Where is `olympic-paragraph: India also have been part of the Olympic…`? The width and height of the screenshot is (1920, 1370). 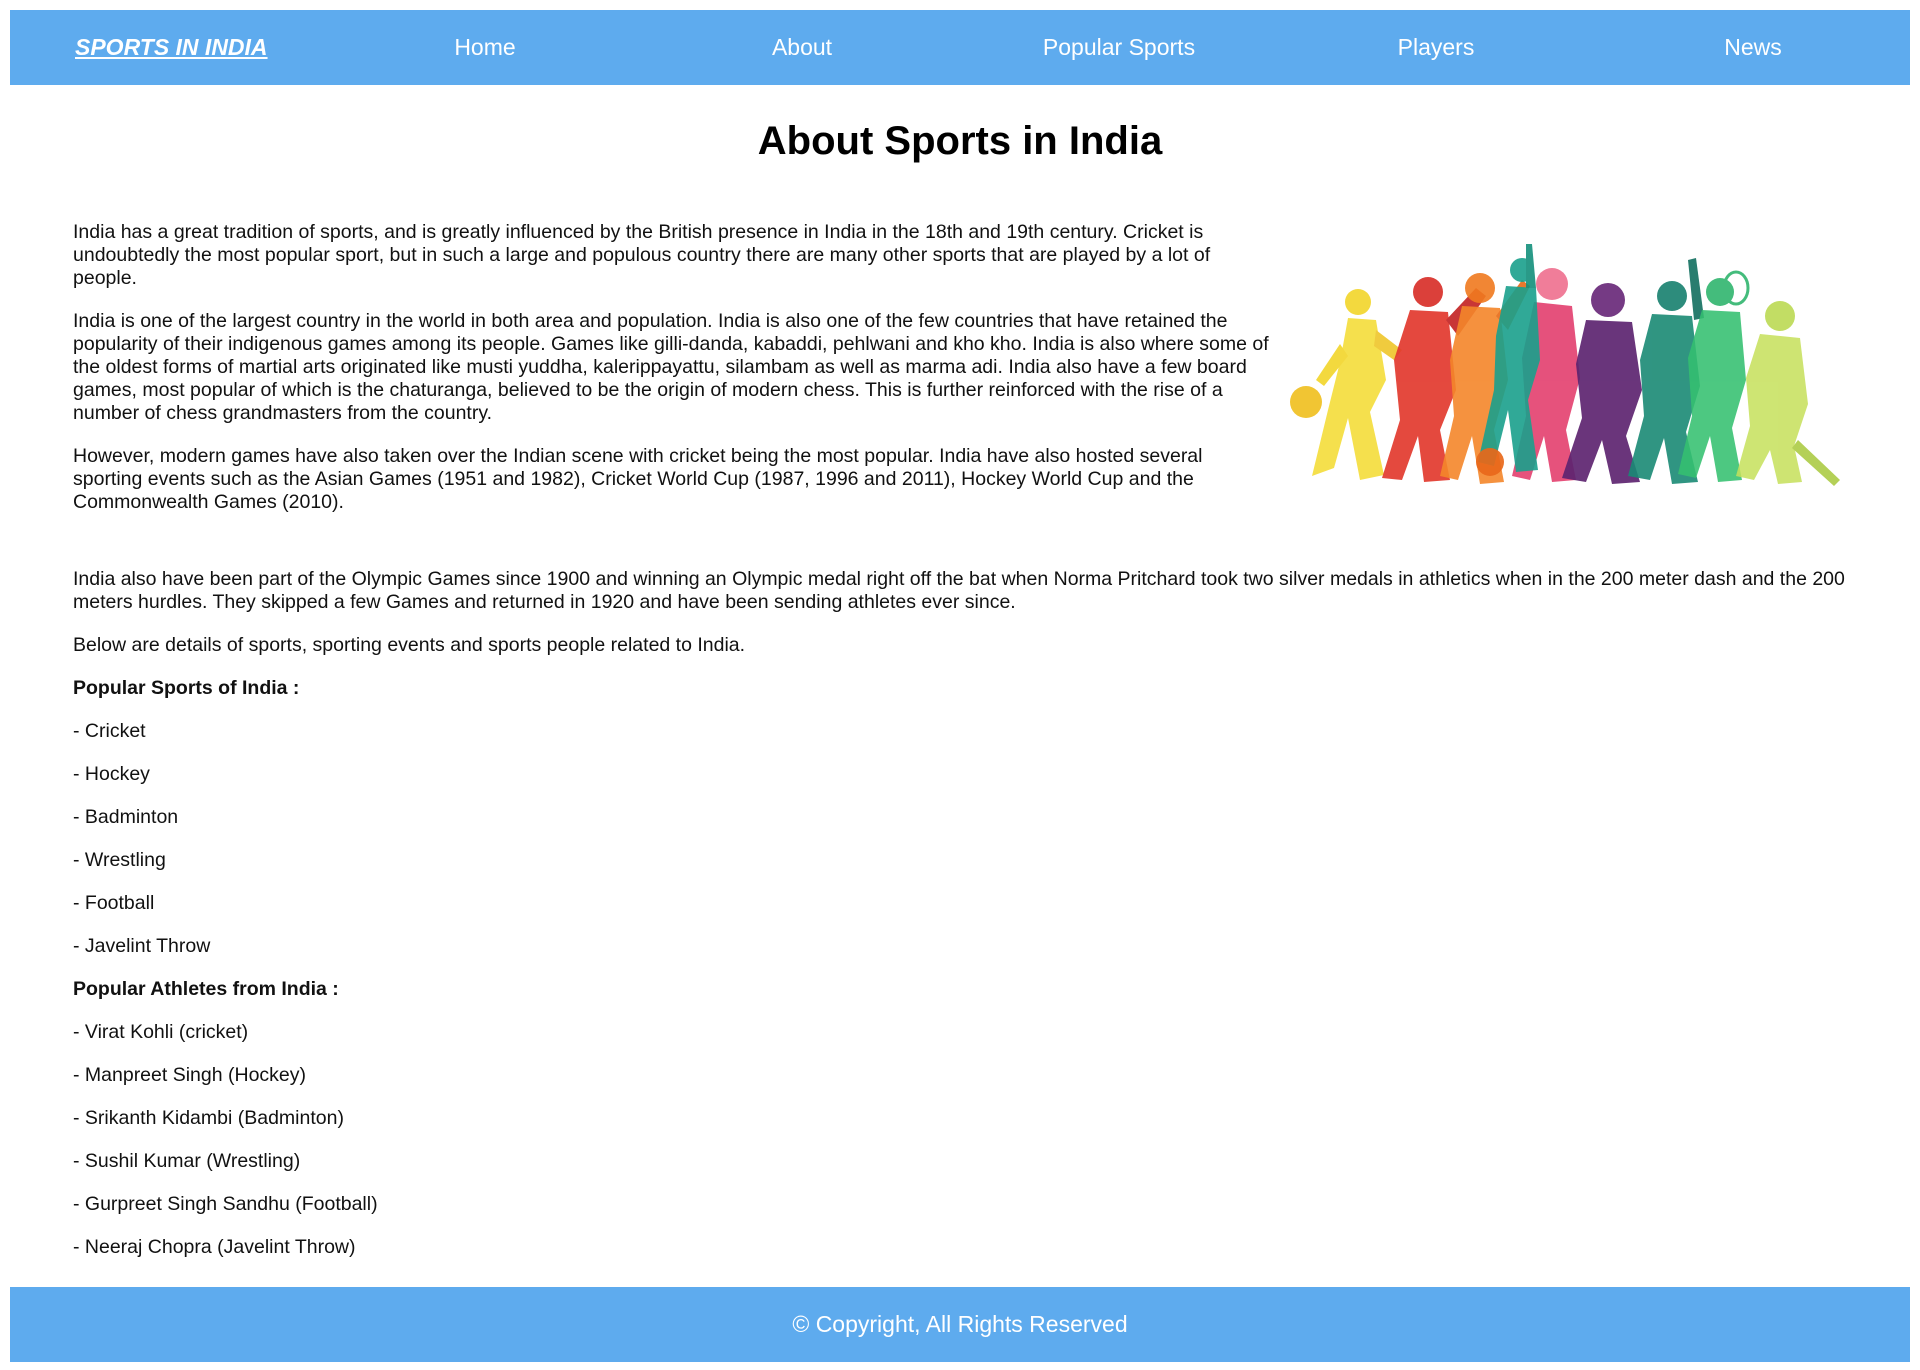
olympic-paragraph: India also have been part of the Olympic… is located at coordinates (959, 590).